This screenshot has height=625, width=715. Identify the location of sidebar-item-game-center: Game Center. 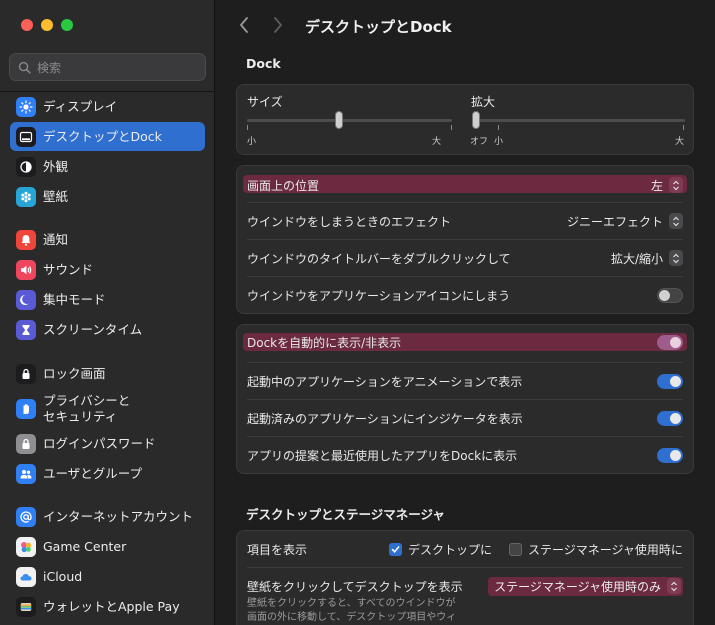
(107, 546).